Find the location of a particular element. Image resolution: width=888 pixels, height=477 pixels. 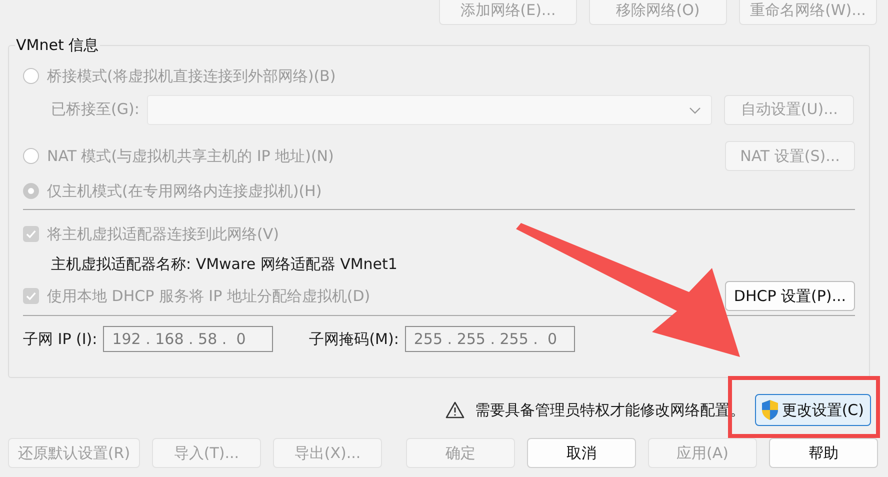

subnet-mask-field: 255 . 255 . 255 . 0 is located at coordinates (489, 339).